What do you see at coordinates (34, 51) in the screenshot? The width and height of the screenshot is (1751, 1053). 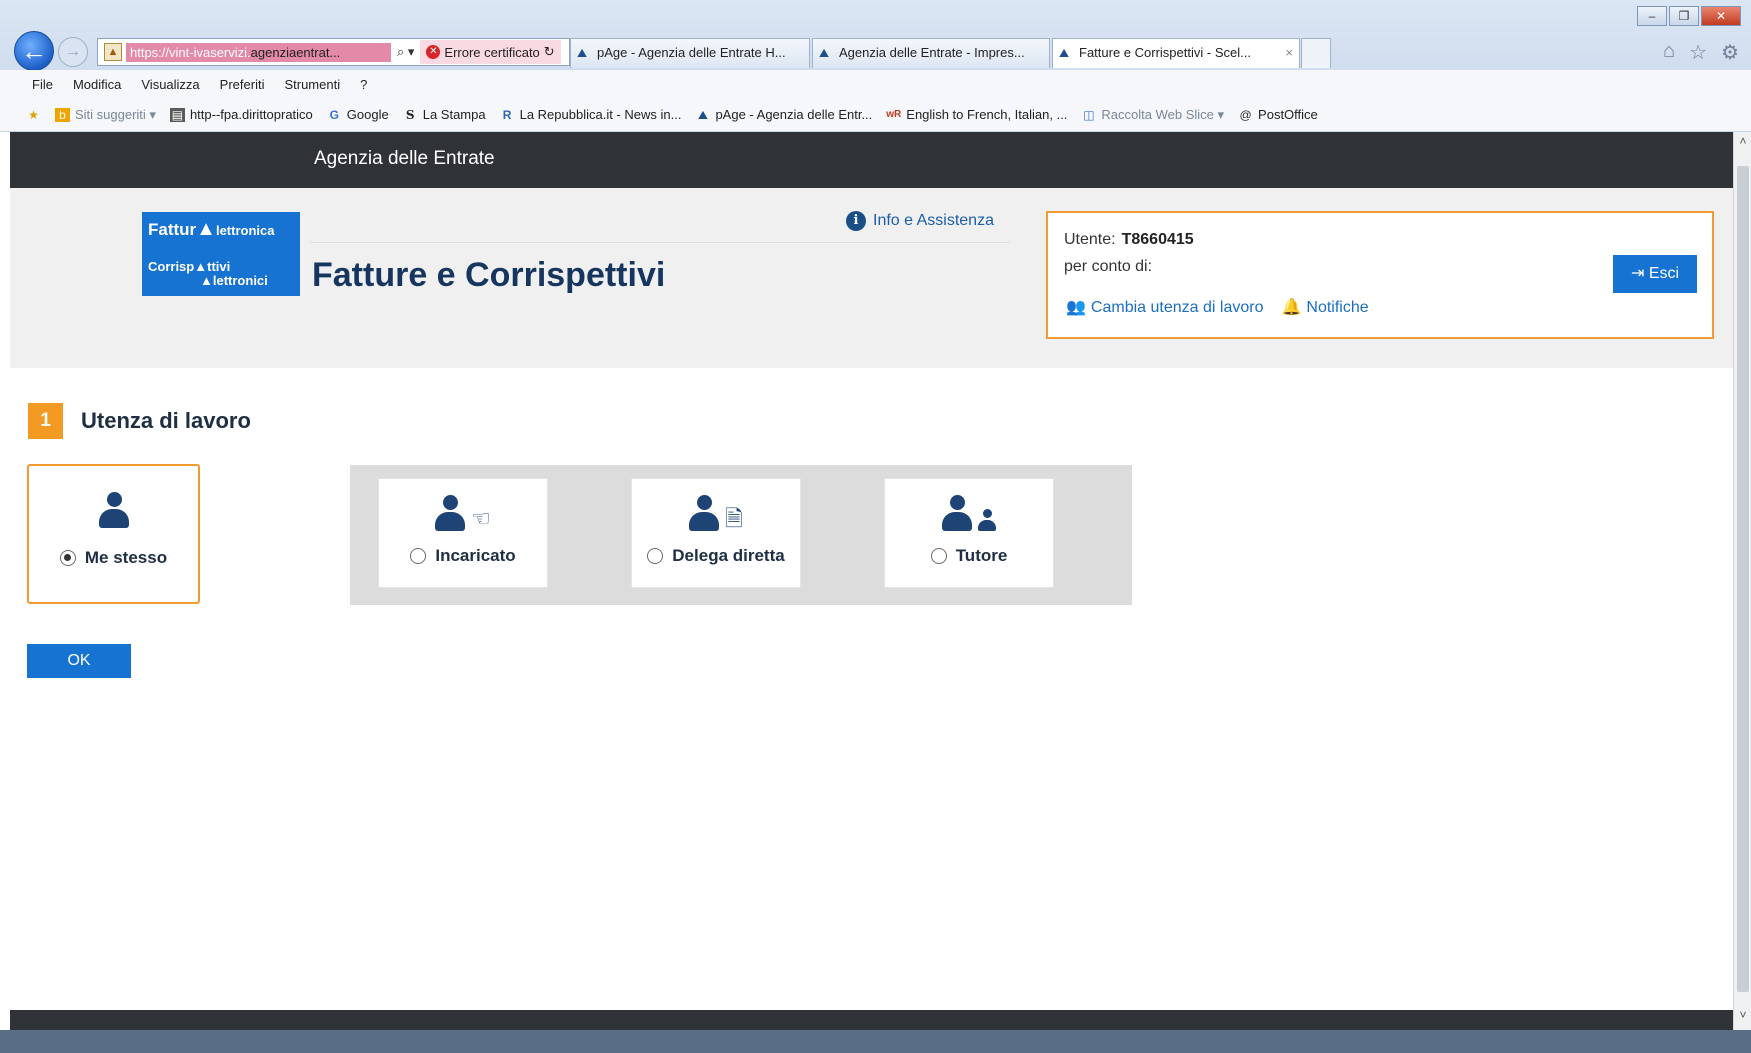 I see `back-button: ←` at bounding box center [34, 51].